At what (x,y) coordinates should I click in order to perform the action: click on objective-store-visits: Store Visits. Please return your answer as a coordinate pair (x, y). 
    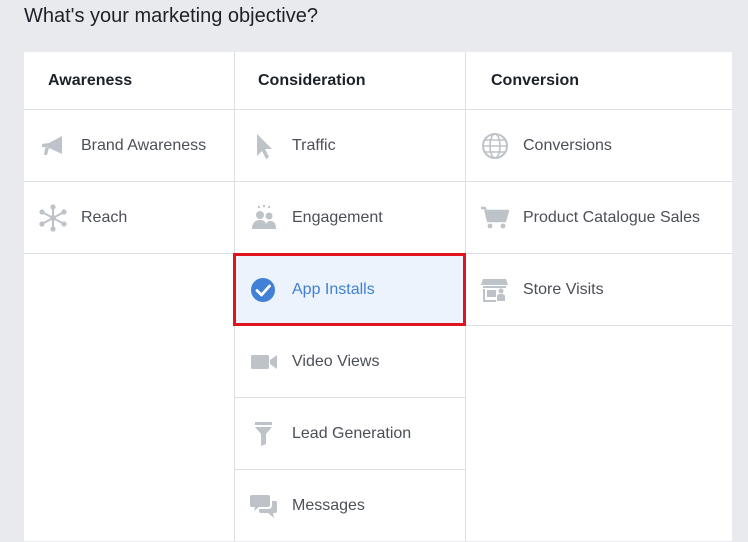
    Looking at the image, I should click on (599, 290).